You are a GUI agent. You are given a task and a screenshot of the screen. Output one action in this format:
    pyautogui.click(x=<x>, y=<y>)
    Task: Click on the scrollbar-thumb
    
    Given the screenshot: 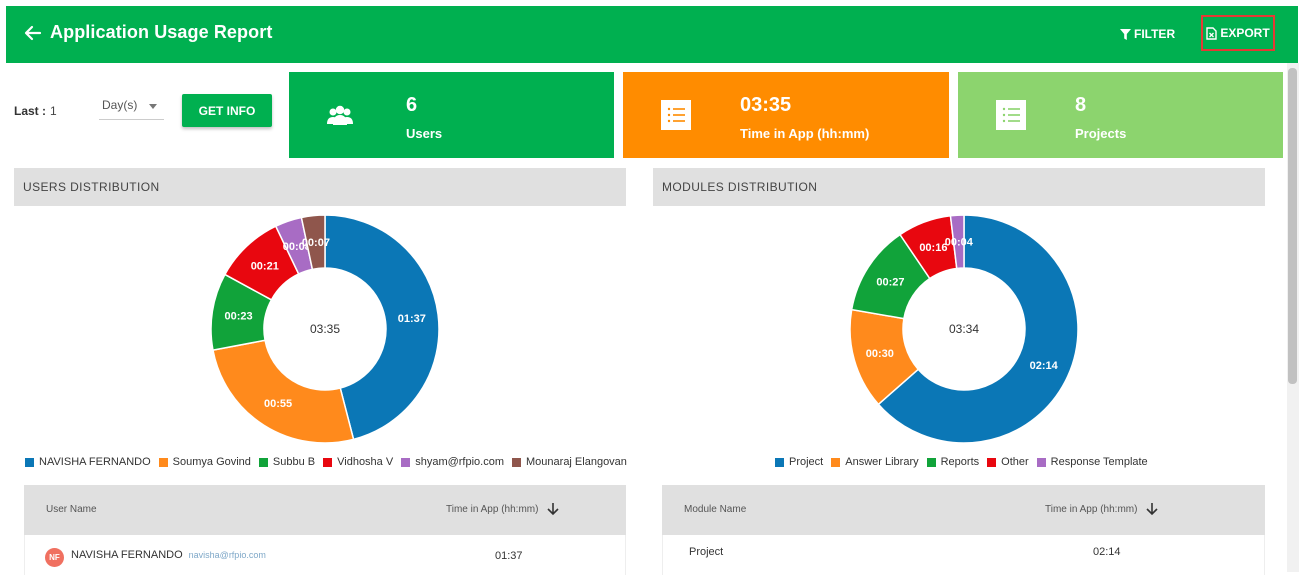 What is the action you would take?
    pyautogui.click(x=1292, y=226)
    